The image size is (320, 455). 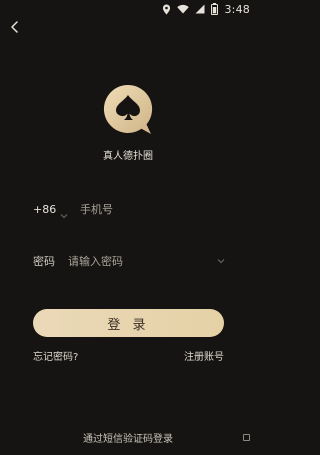 I want to click on status-time: 3:48, so click(x=237, y=9).